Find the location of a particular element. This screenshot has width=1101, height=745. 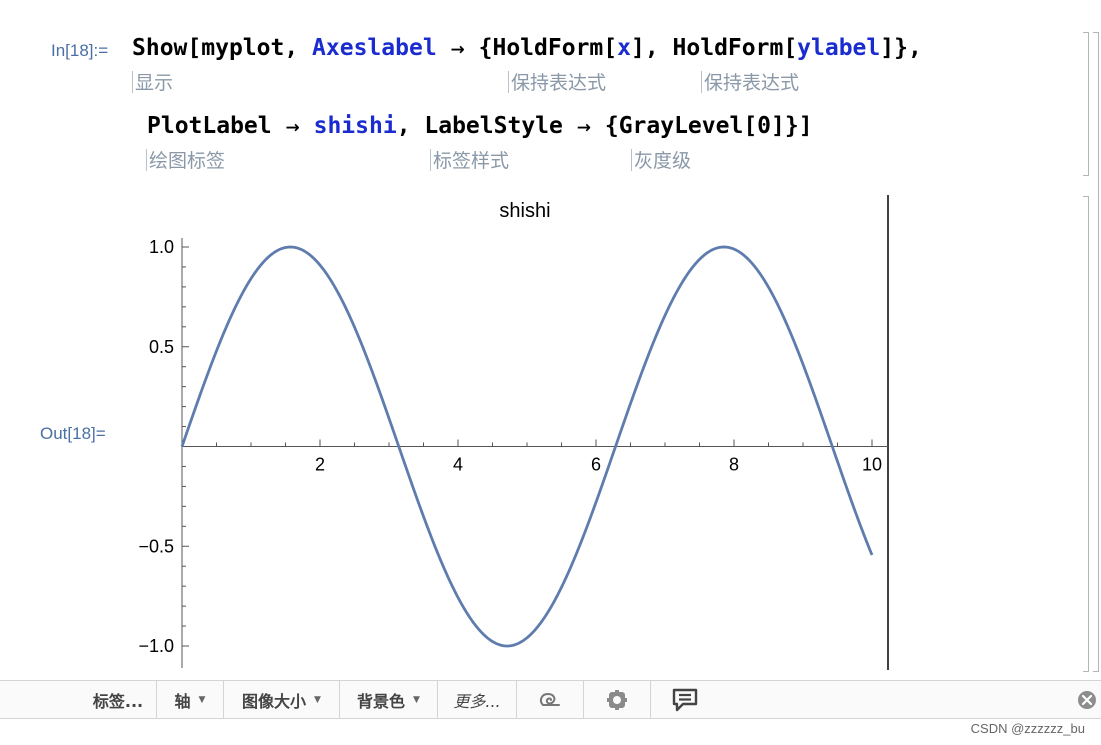

output-label: Out[18]= is located at coordinates (73, 433).